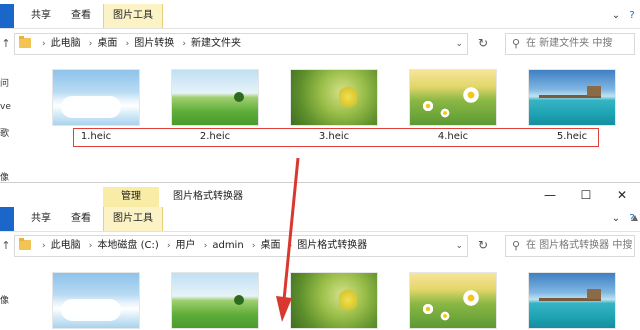 Image resolution: width=640 pixels, height=330 pixels. Describe the element at coordinates (453, 136) in the screenshot. I see `file-name-4: 4.heic` at that location.